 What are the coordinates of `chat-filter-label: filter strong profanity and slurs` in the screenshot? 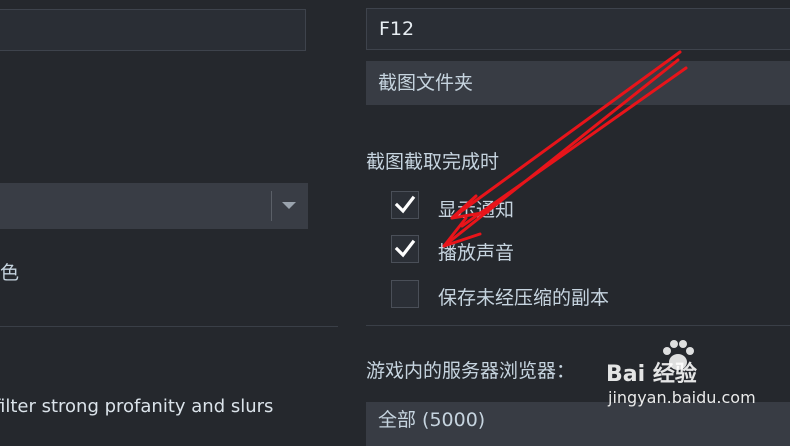 It's located at (137, 406).